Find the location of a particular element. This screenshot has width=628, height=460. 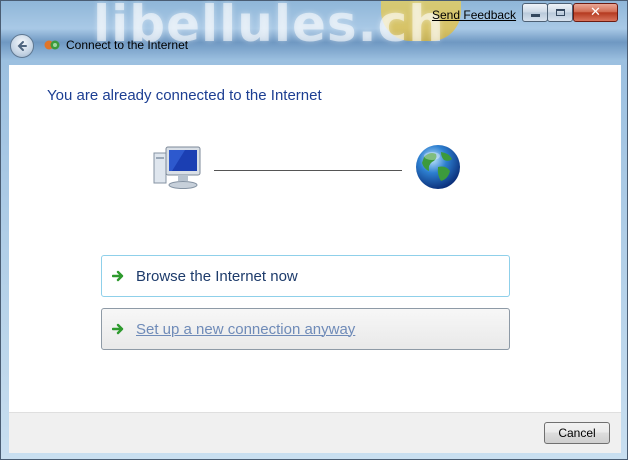

network-connection-icon is located at coordinates (52, 45).